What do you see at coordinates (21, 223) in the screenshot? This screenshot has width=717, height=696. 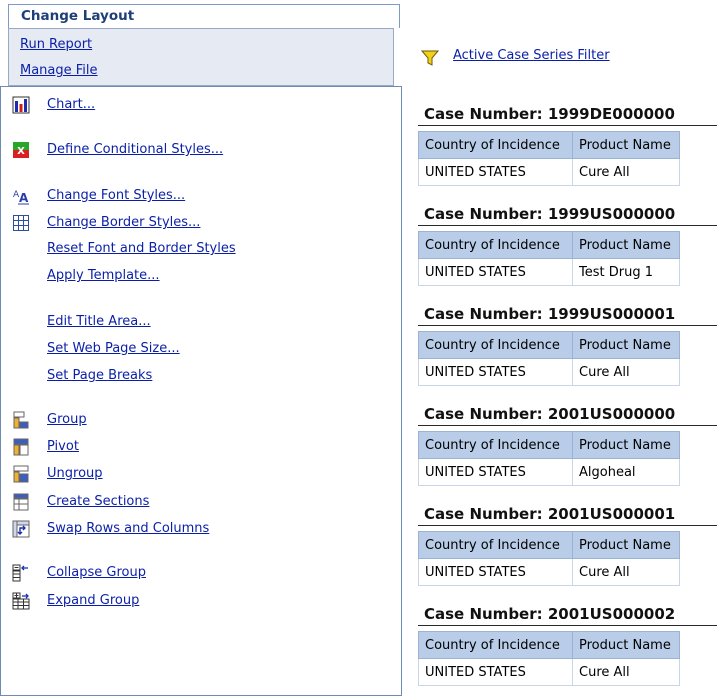 I see `border-grid-icon` at bounding box center [21, 223].